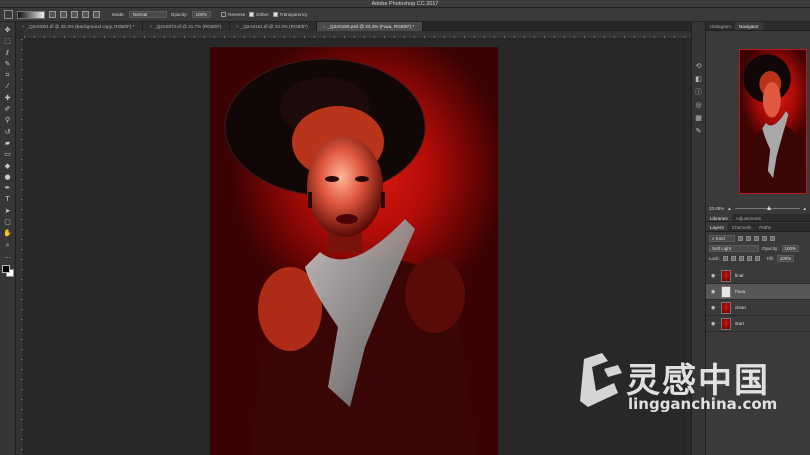 The image size is (810, 455). What do you see at coordinates (7, 41) in the screenshot?
I see `marquee-tool-icon: ⬚` at bounding box center [7, 41].